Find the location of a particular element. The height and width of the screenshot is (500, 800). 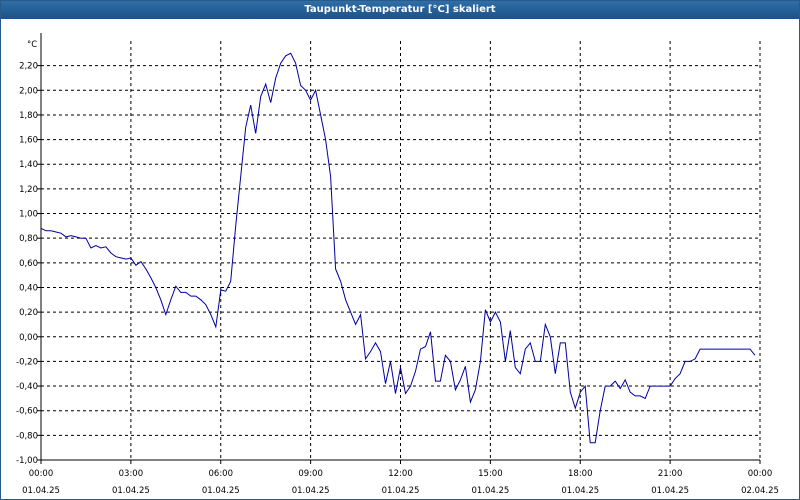

y-tick-label: 1,20 is located at coordinates (28, 190).